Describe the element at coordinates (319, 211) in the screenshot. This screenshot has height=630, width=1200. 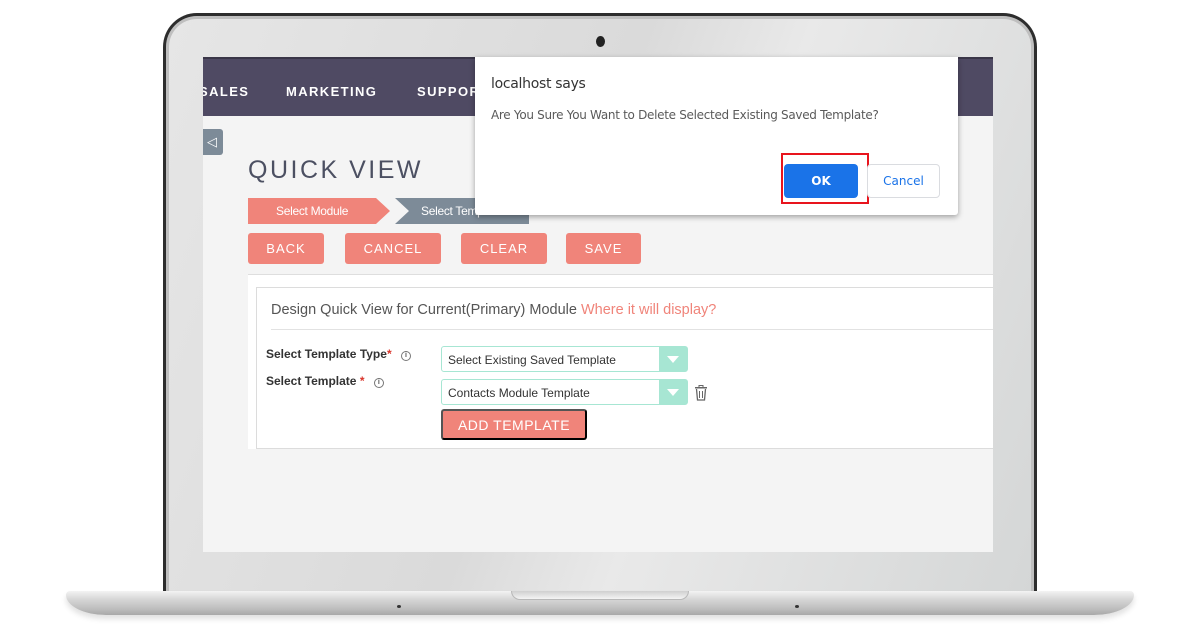
I see `wizard-step-select-module: Select Module` at that location.